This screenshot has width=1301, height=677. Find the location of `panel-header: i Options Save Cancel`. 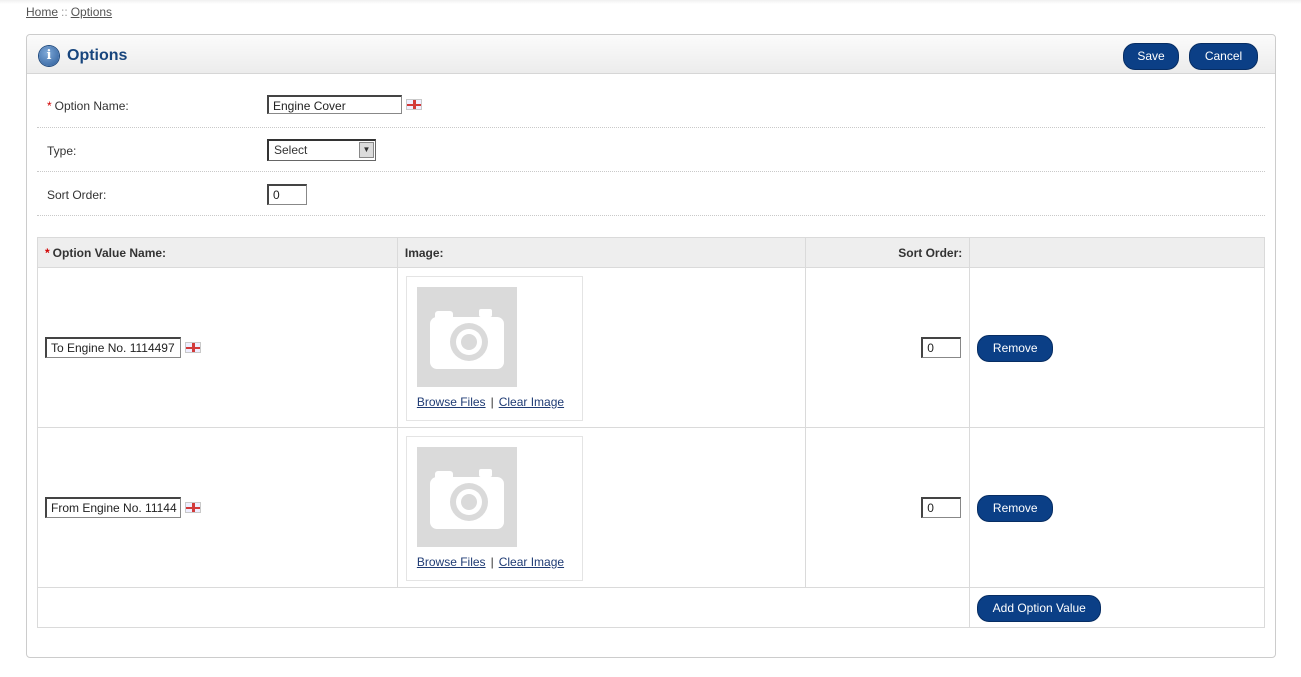

panel-header: i Options Save Cancel is located at coordinates (651, 54).